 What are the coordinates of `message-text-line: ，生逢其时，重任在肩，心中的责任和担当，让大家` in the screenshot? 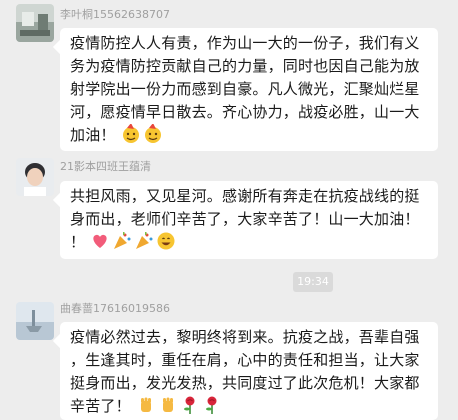 It's located at (245, 360).